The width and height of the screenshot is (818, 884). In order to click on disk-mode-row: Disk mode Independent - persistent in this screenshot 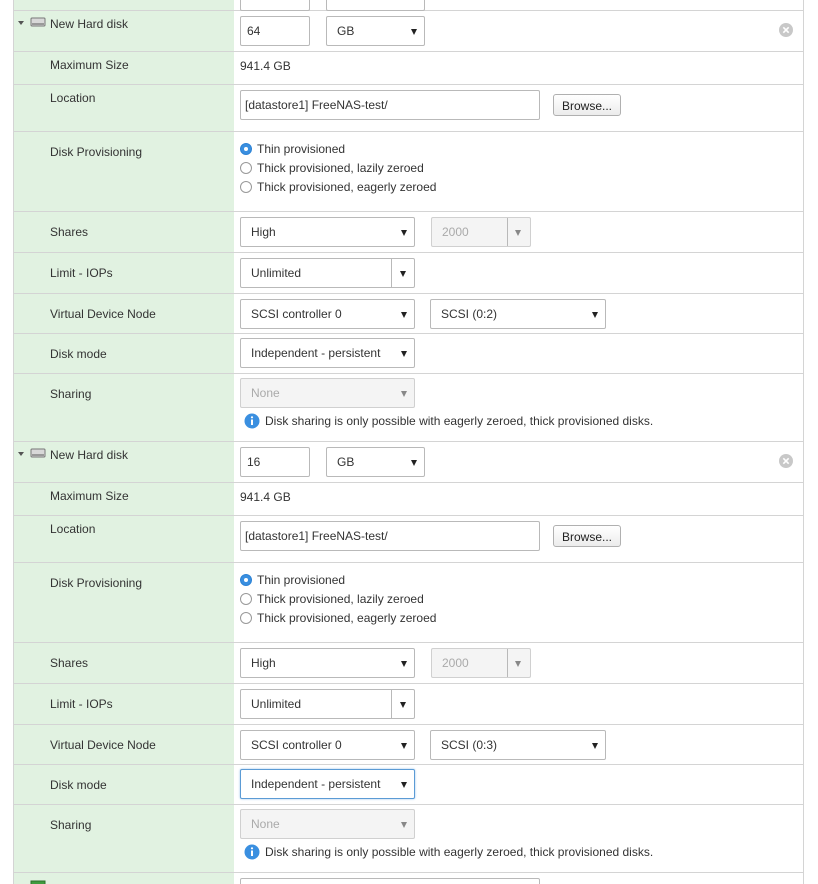, I will do `click(408, 354)`.